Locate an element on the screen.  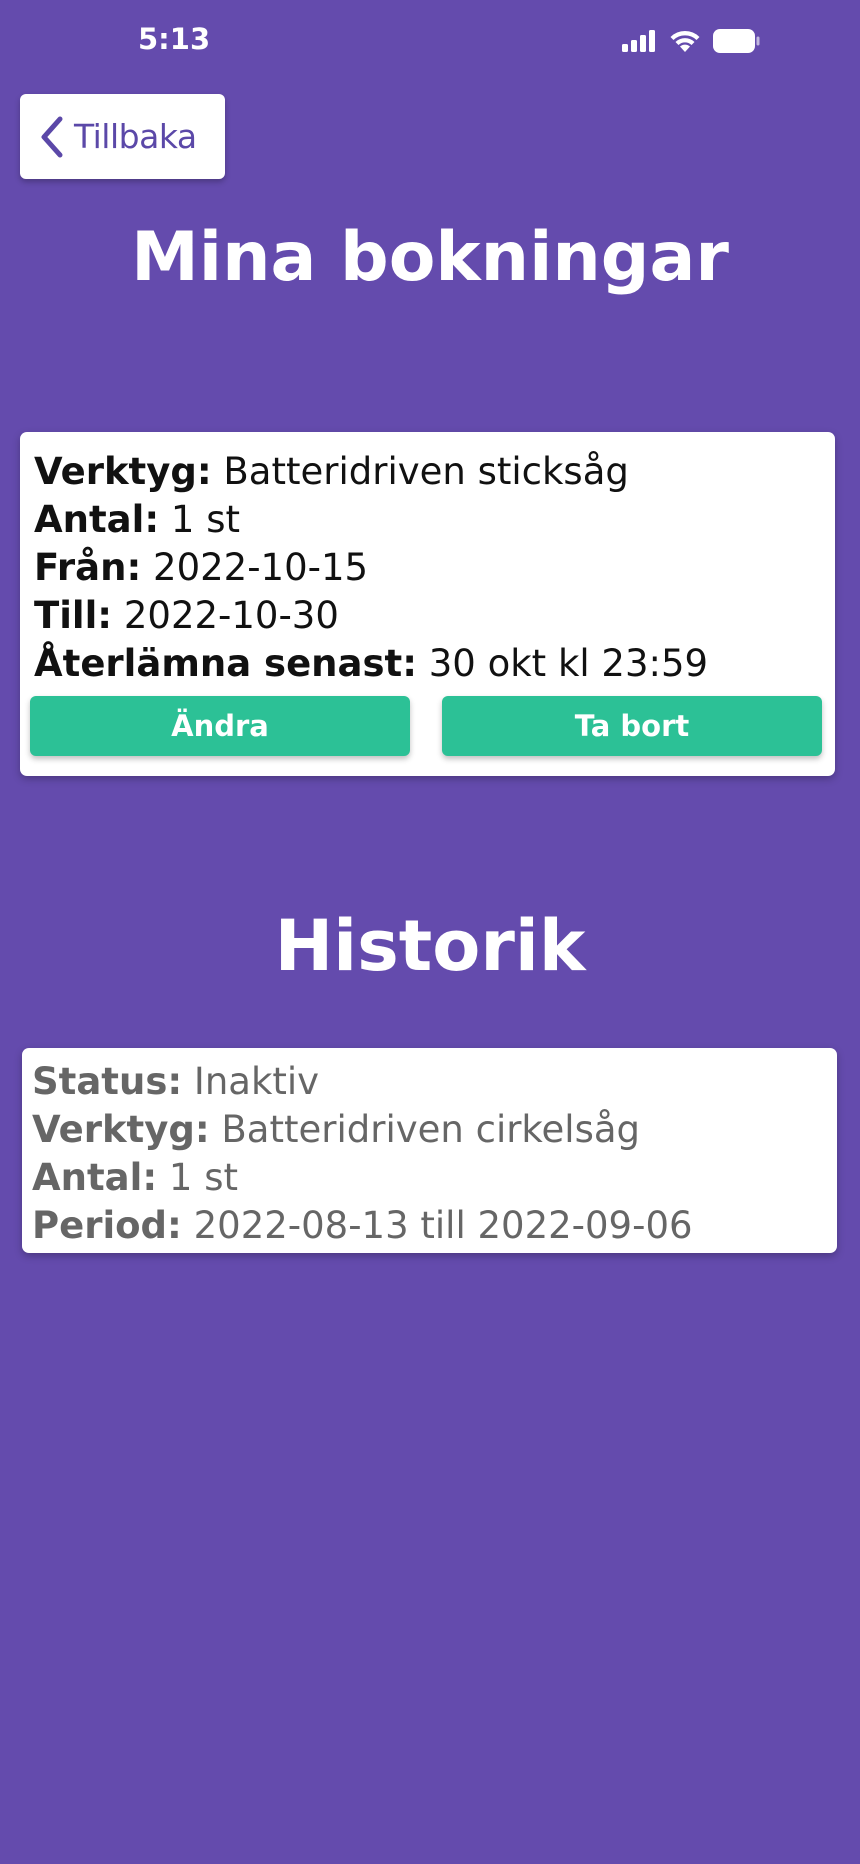
booking-to-row: Till: 2022-10-30 is located at coordinates (434, 616).